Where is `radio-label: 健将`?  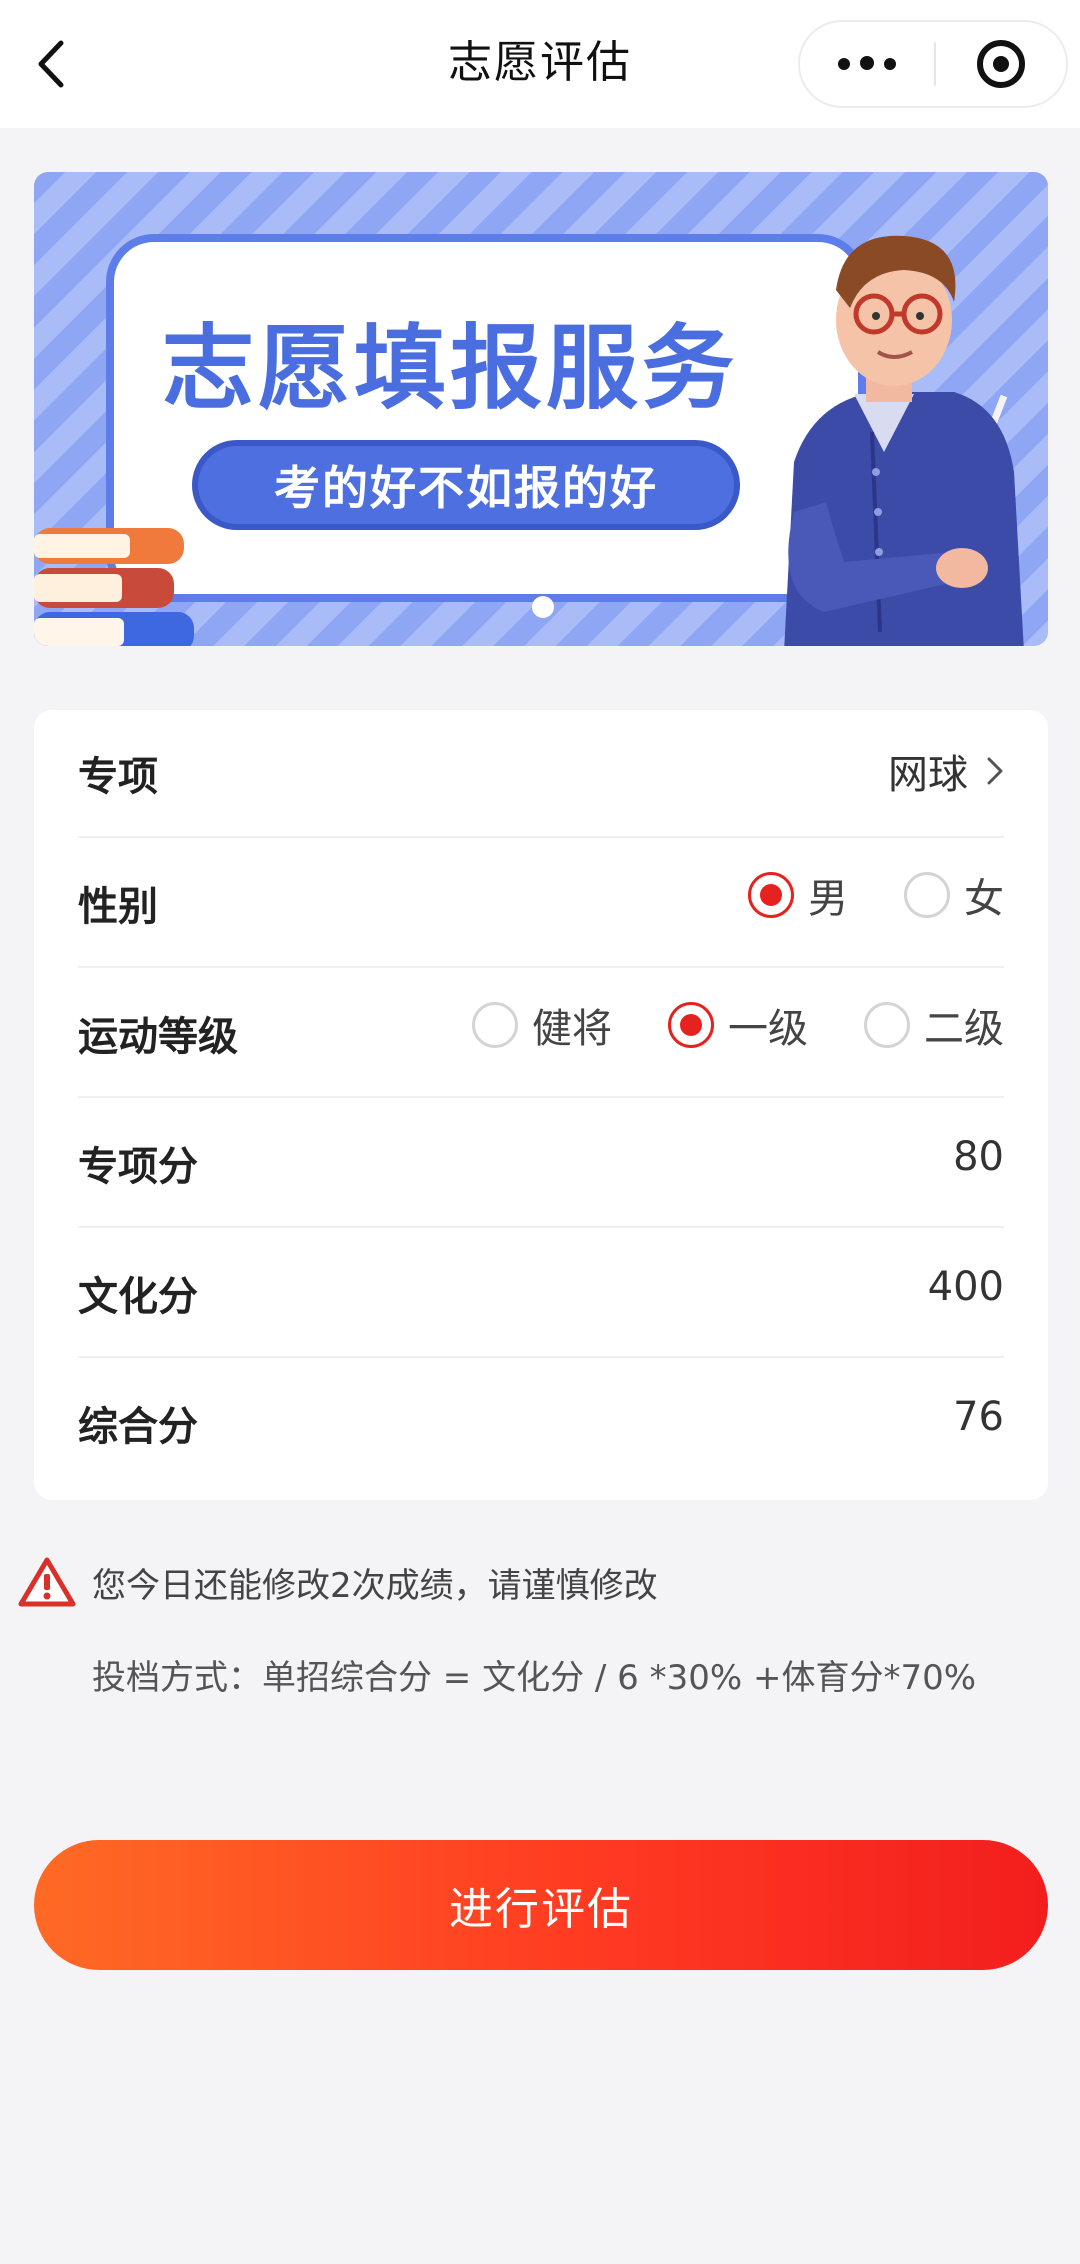 radio-label: 健将 is located at coordinates (572, 1029).